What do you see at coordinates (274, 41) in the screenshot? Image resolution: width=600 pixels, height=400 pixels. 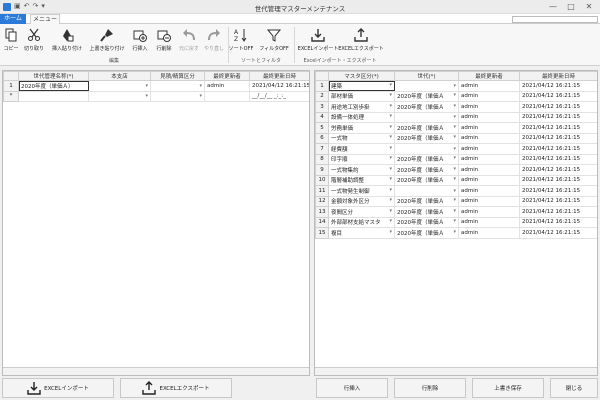 I see `filter-off-button: フィルタOFF` at bounding box center [274, 41].